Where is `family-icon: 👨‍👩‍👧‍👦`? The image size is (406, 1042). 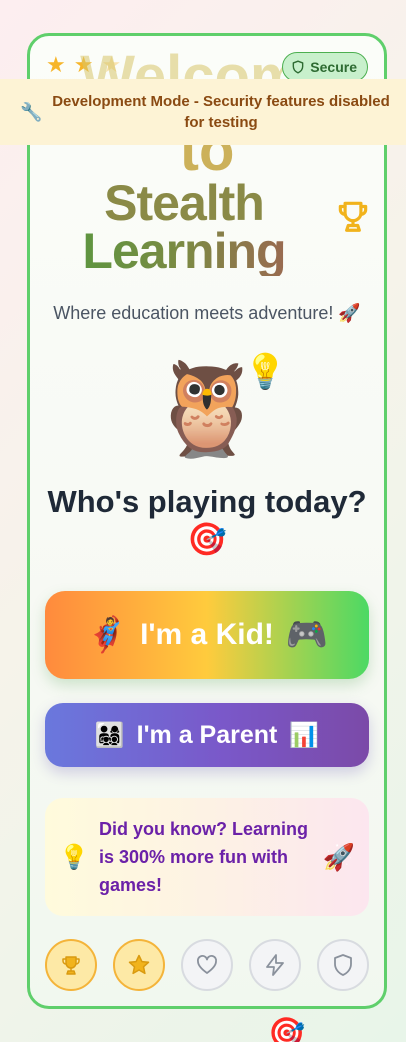 family-icon: 👨‍👩‍👧‍👦 is located at coordinates (109, 735).